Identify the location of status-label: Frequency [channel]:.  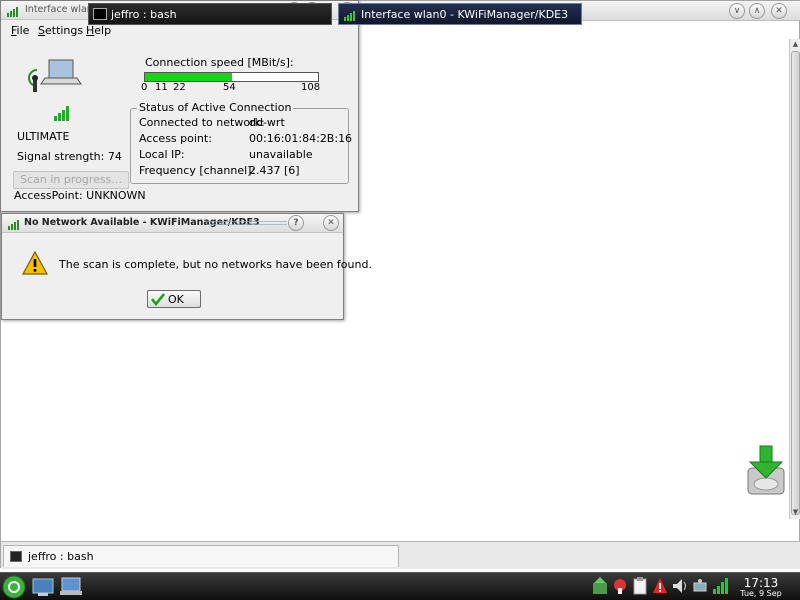
(197, 170).